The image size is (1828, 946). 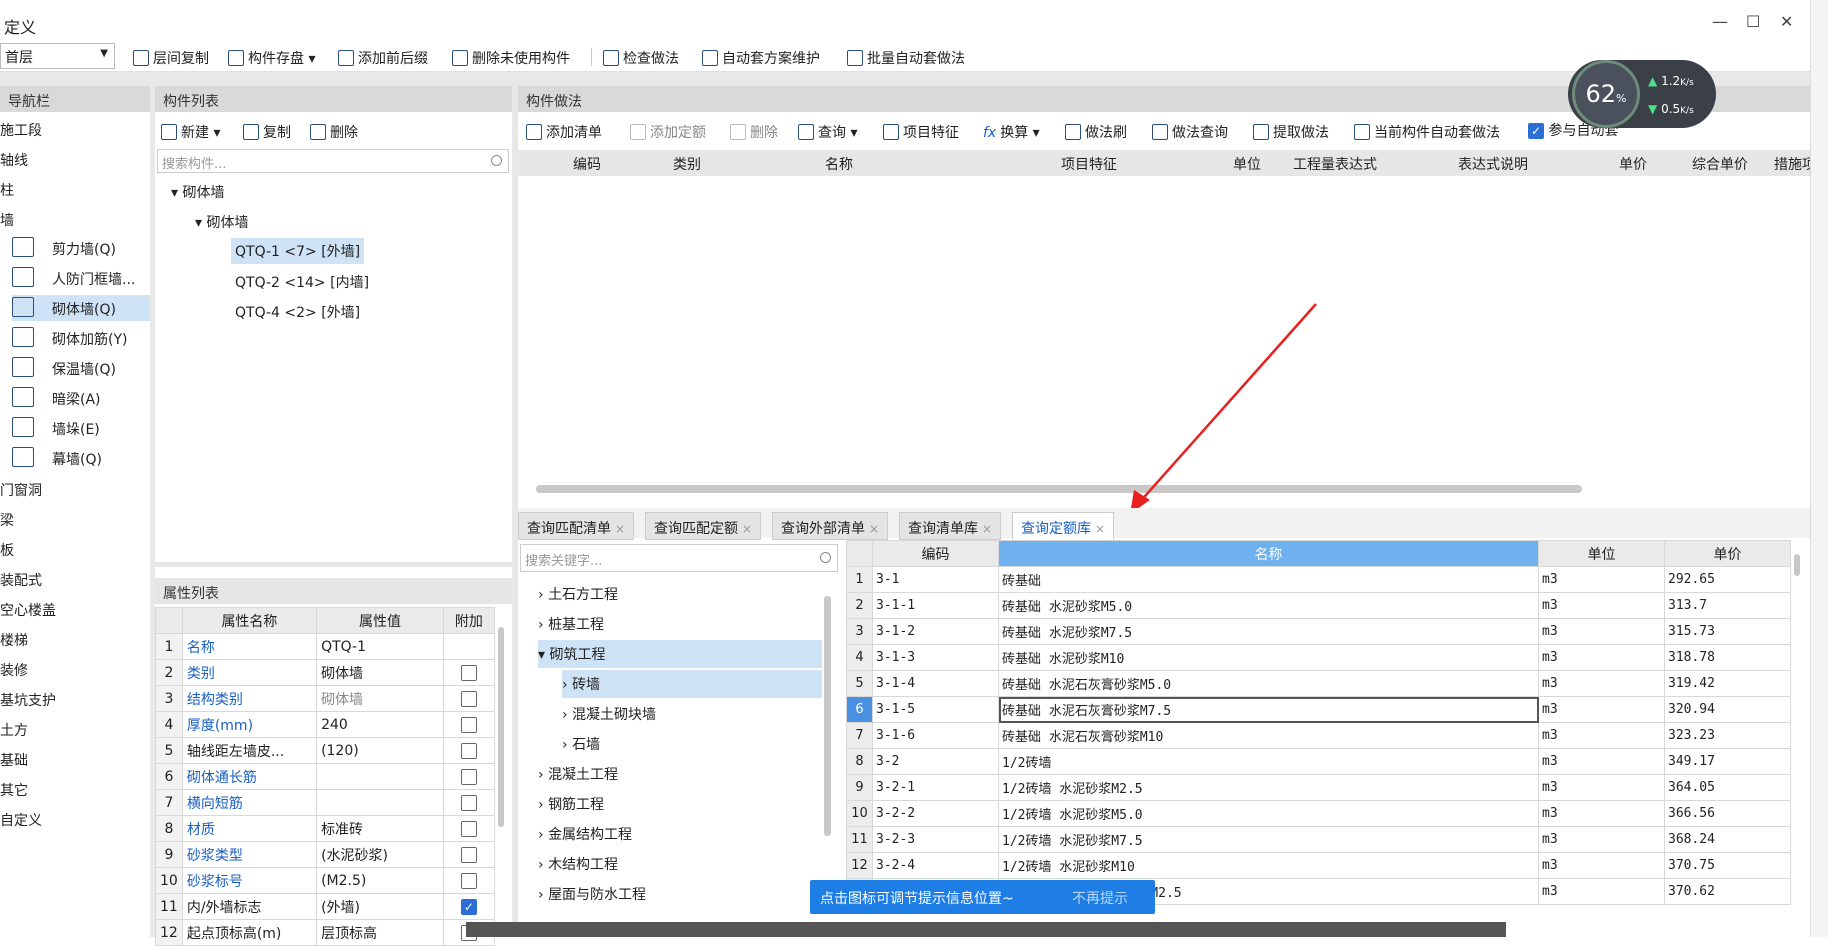 What do you see at coordinates (380, 776) in the screenshot?
I see `property-value` at bounding box center [380, 776].